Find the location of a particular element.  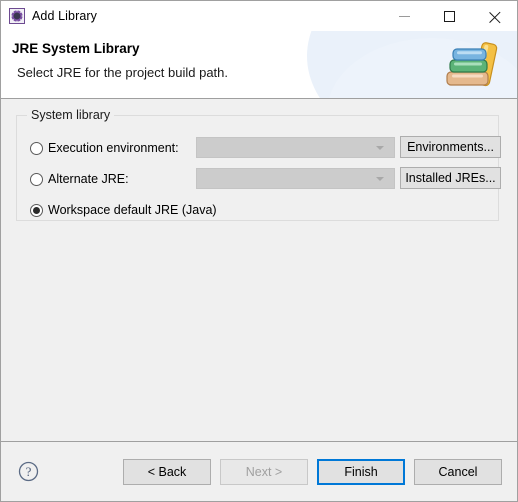

footer-button-group: < Back Next > Finish Cancel is located at coordinates (312, 472).